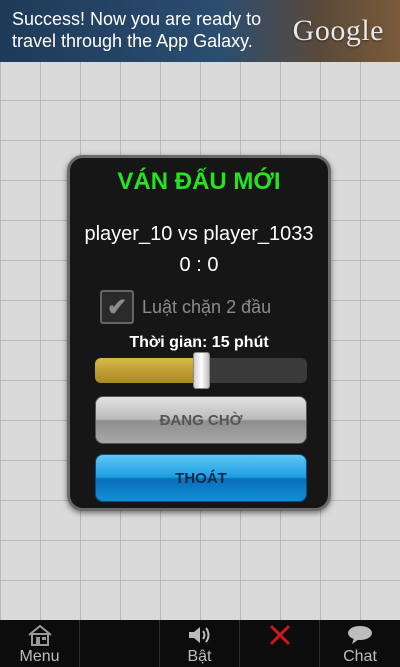  What do you see at coordinates (199, 181) in the screenshot?
I see `dialog-title: VÁN ĐẤU MỚI` at bounding box center [199, 181].